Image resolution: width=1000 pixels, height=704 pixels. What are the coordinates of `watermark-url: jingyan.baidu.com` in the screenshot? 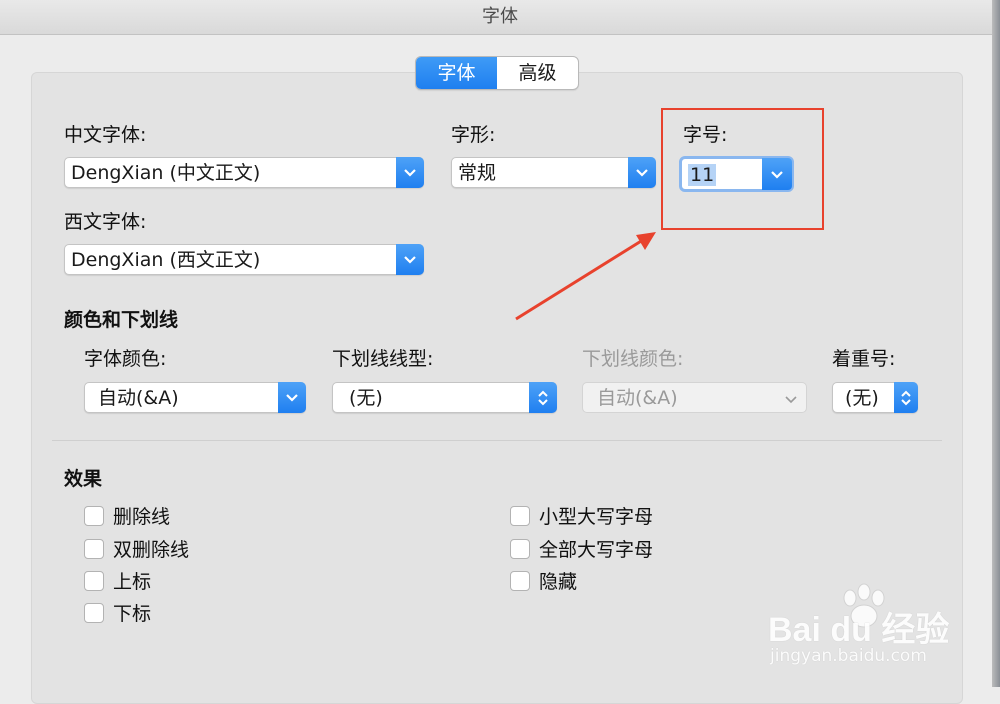 It's located at (848, 656).